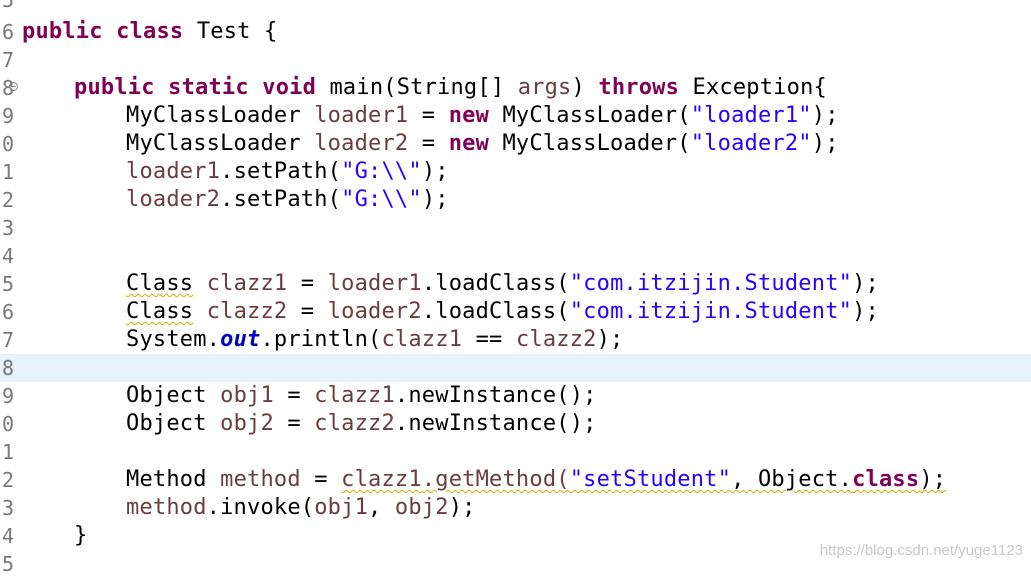  What do you see at coordinates (515, 508) in the screenshot?
I see `code-line: 3 method.invoke(obj1, obj2);` at bounding box center [515, 508].